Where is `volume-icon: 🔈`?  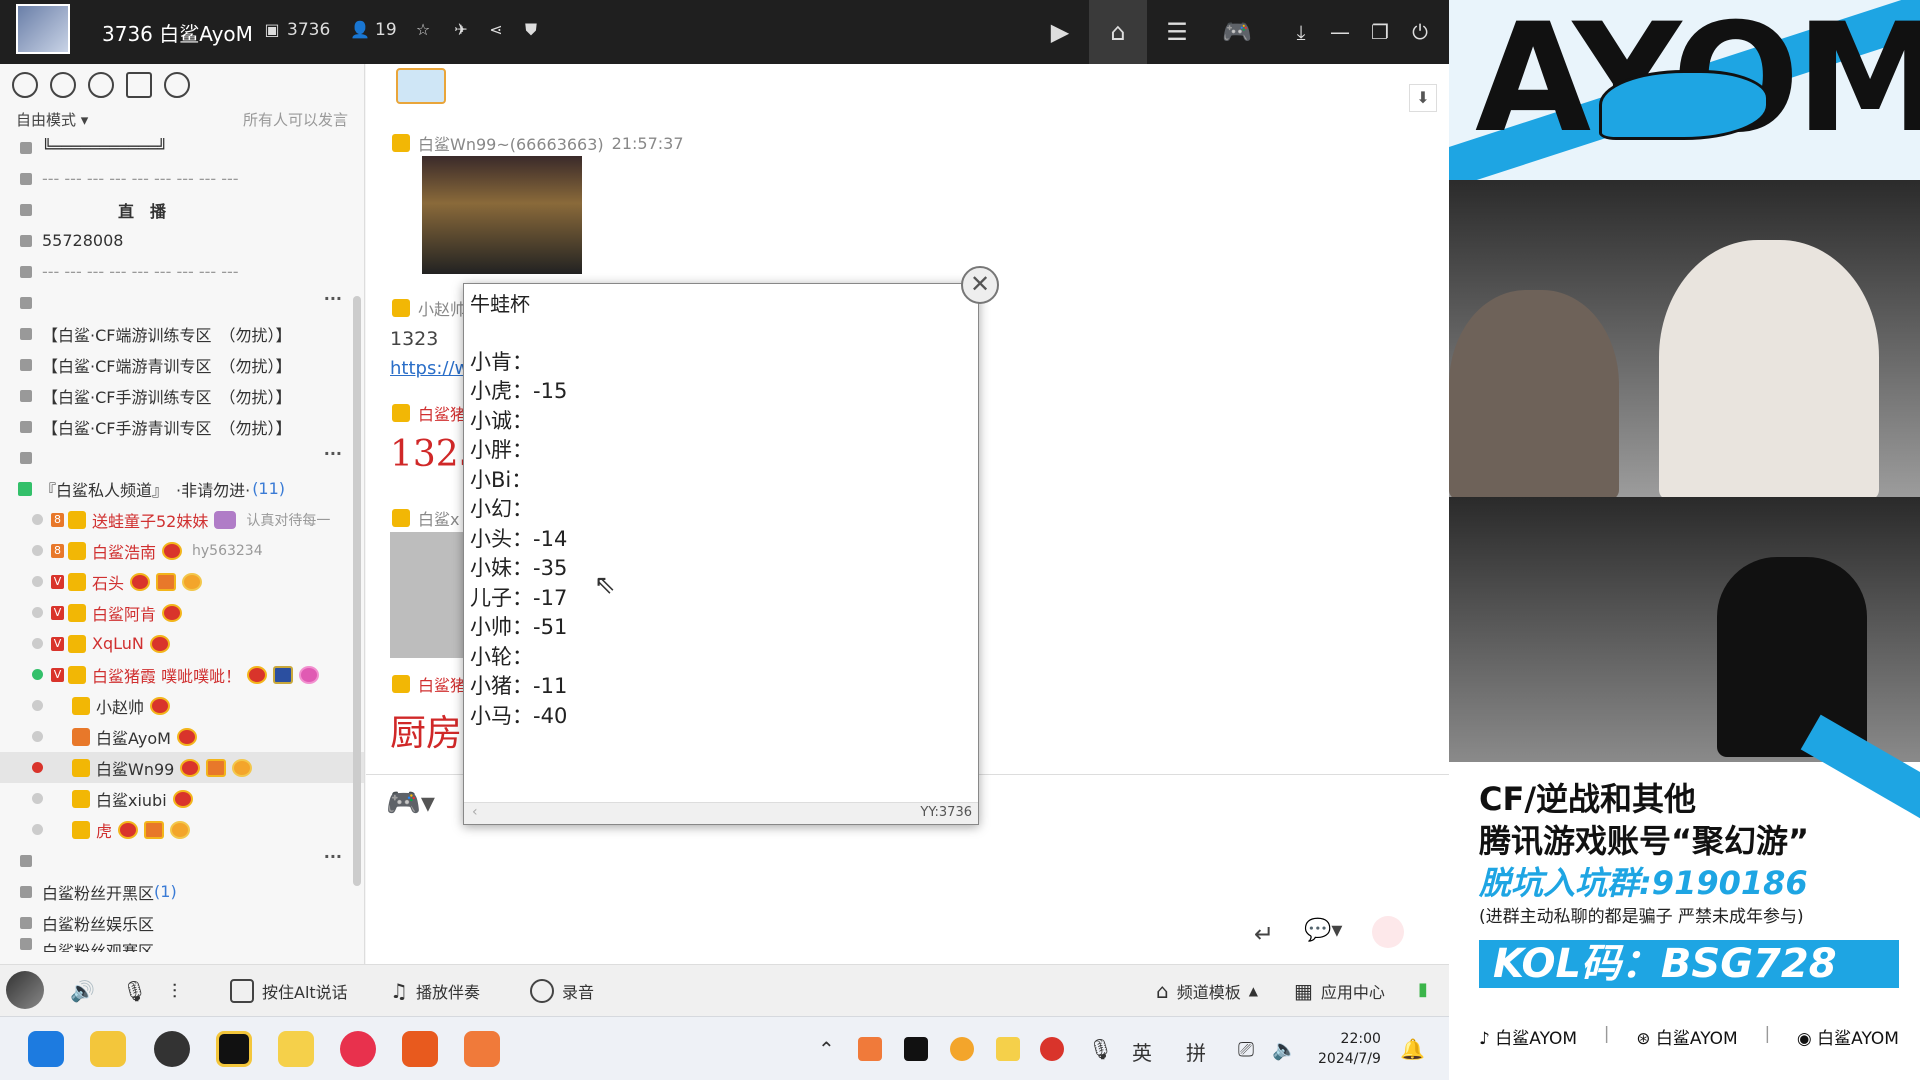 volume-icon: 🔈 is located at coordinates (1284, 1049).